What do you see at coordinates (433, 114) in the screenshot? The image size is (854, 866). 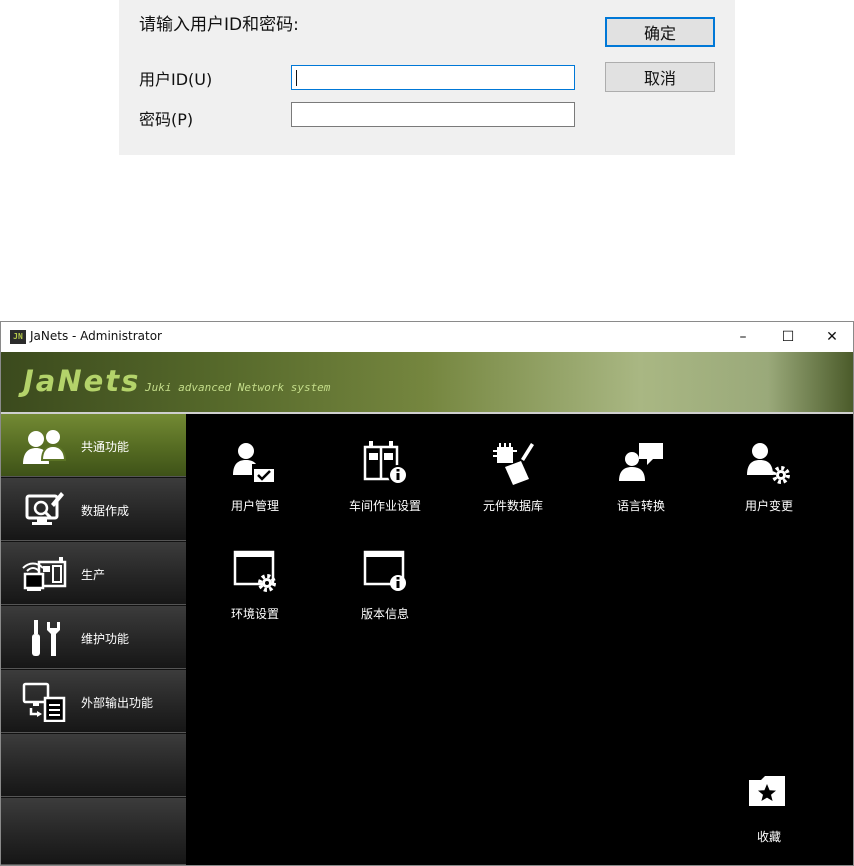 I see `password-input` at bounding box center [433, 114].